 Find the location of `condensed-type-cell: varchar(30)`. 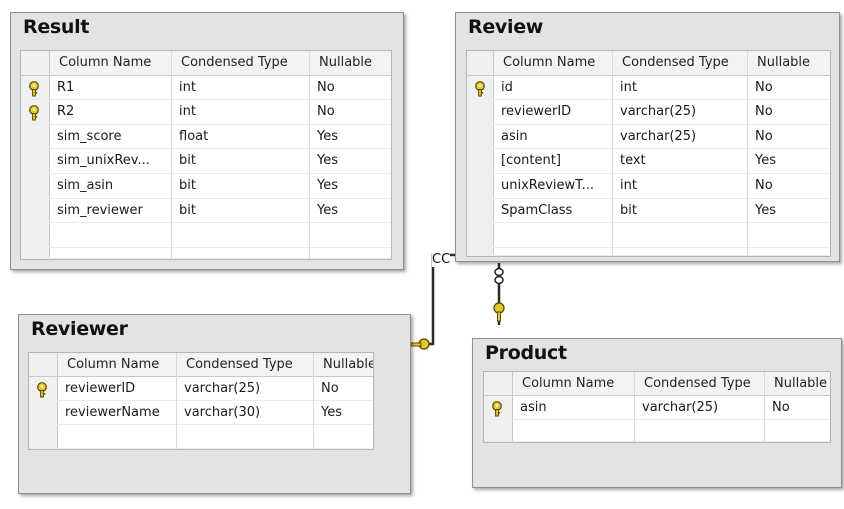

condensed-type-cell: varchar(30) is located at coordinates (222, 412).